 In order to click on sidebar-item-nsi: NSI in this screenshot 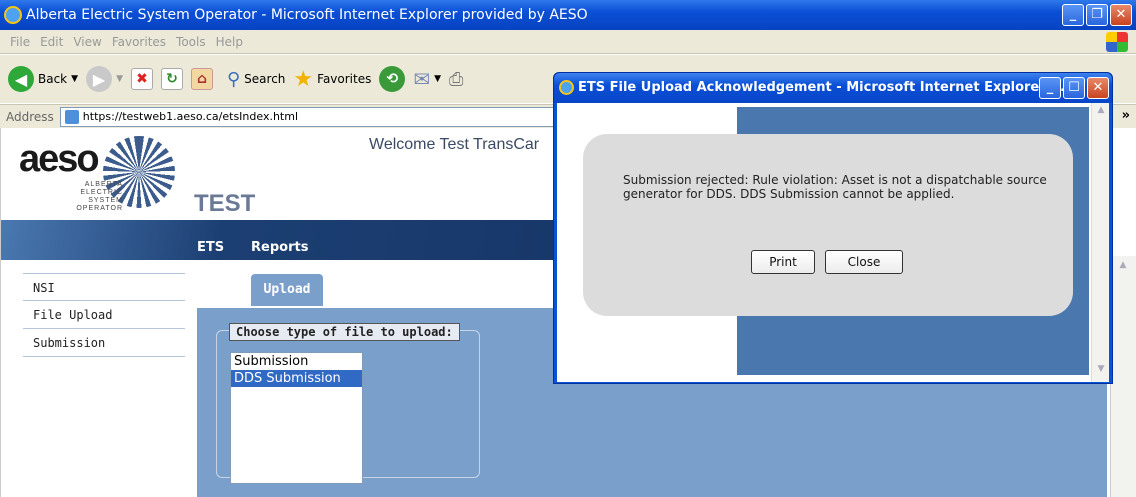, I will do `click(104, 287)`.